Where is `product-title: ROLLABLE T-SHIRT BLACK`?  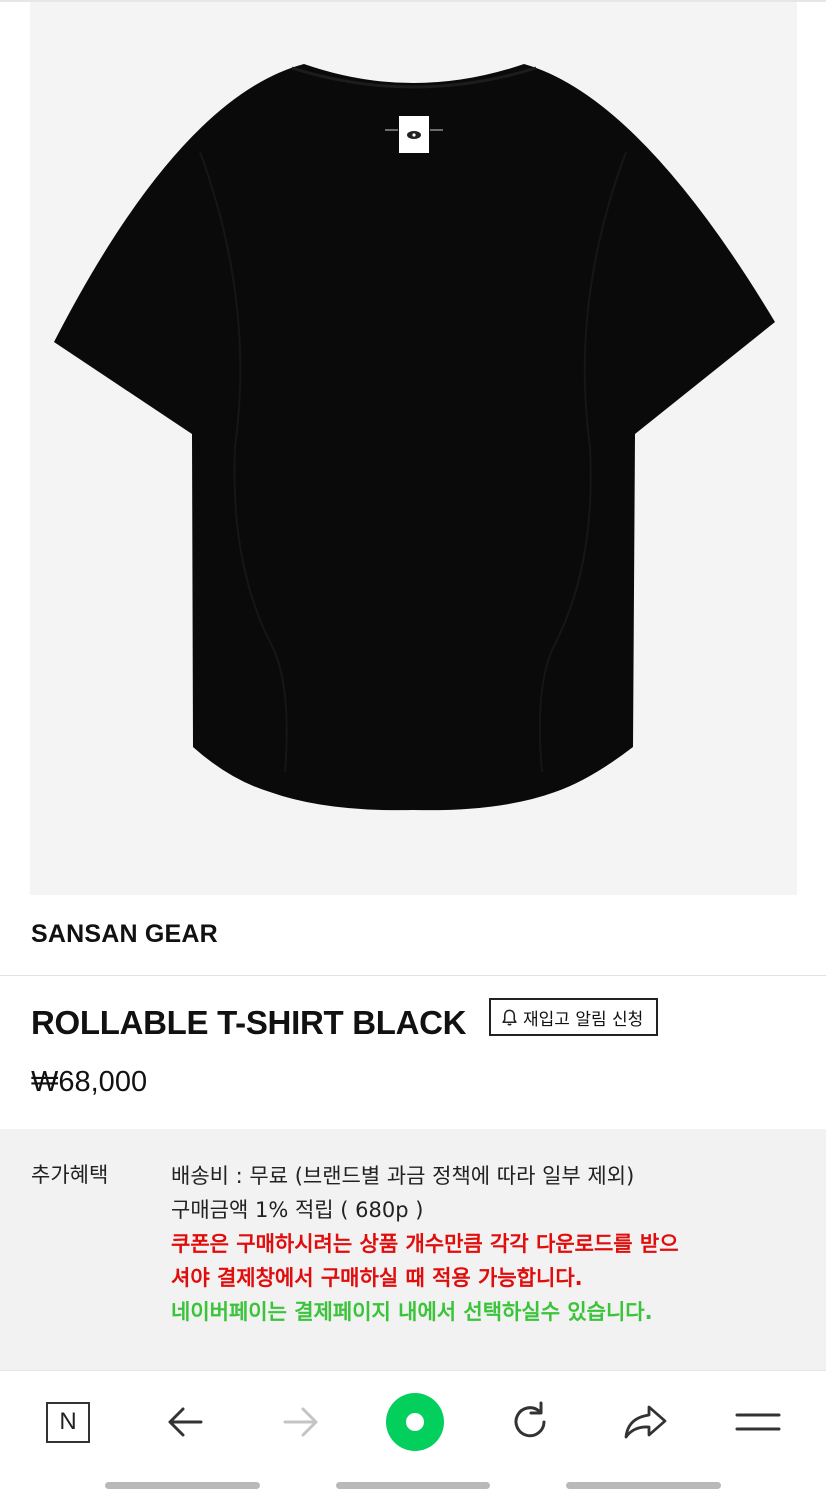 product-title: ROLLABLE T-SHIRT BLACK is located at coordinates (249, 1022).